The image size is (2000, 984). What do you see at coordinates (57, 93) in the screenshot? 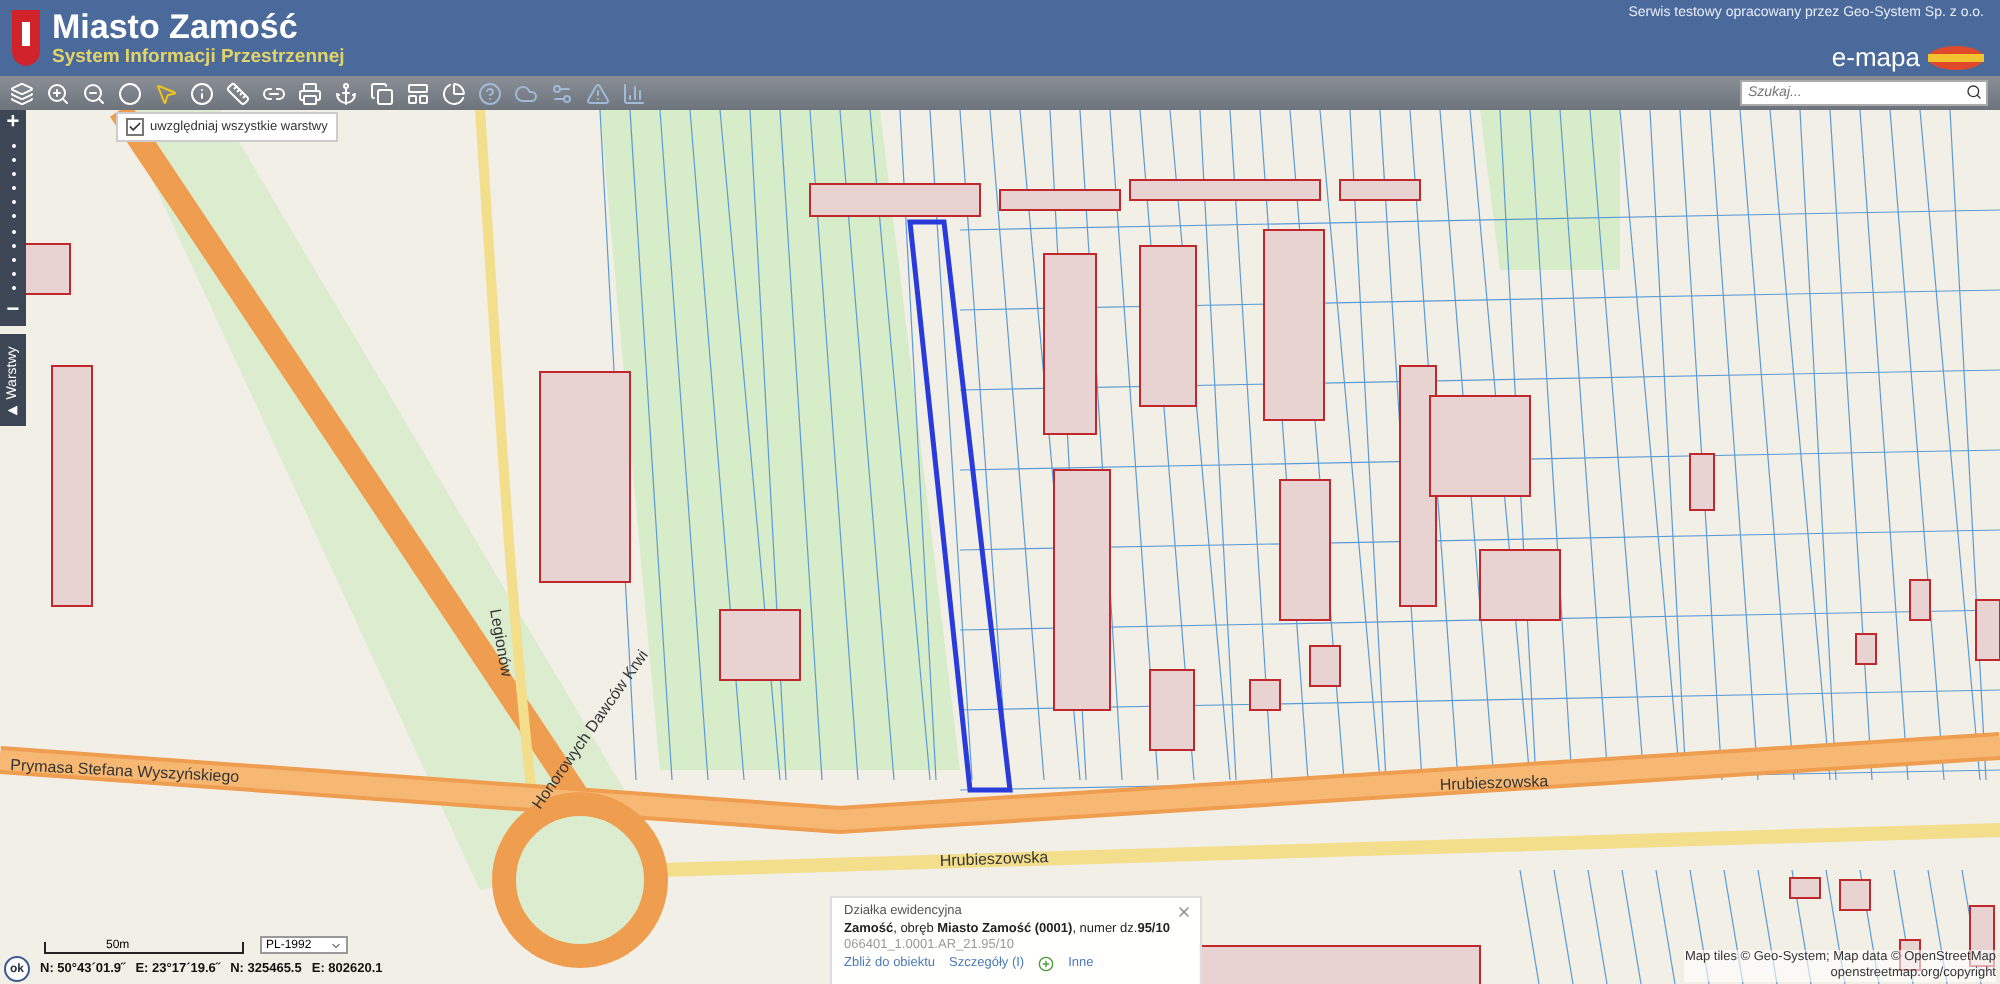
I see `zoom-in-icon` at bounding box center [57, 93].